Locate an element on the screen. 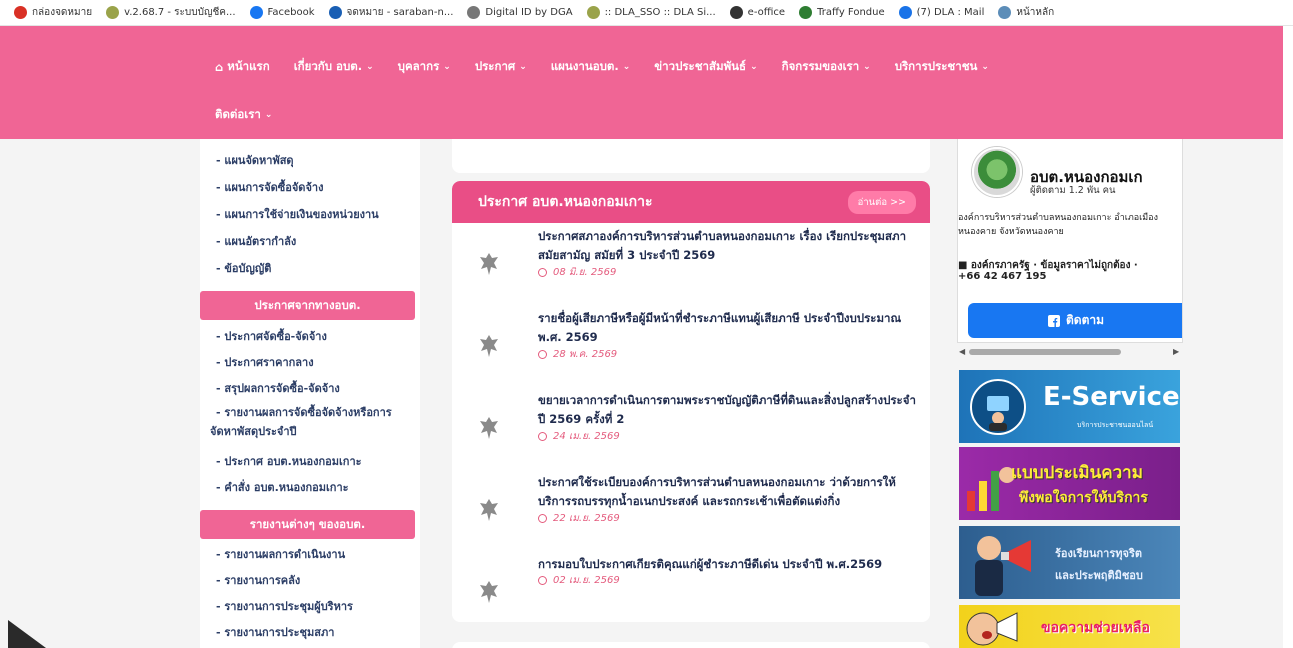 Image resolution: width=1293 pixels, height=648 pixels. nav-item: บุคลากร ⌄ is located at coordinates (424, 67).